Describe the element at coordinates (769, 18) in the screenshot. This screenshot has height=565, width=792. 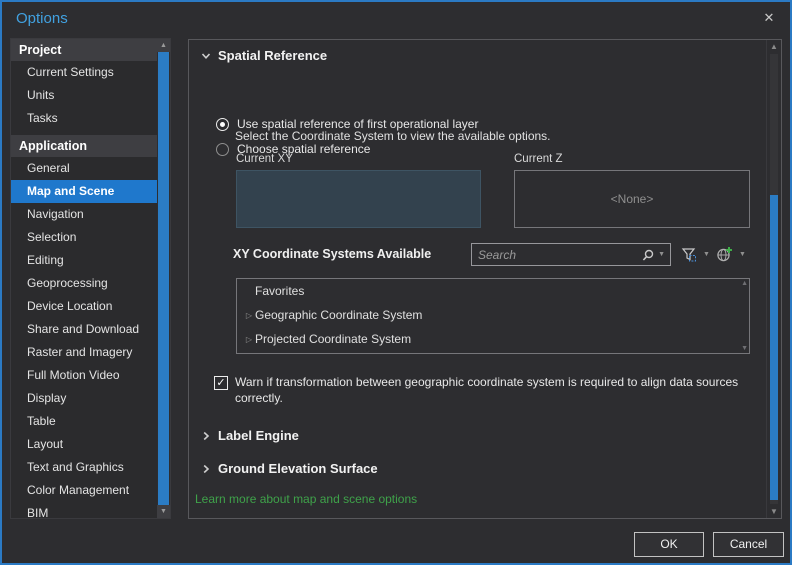
I see `close-icon: ✕` at that location.